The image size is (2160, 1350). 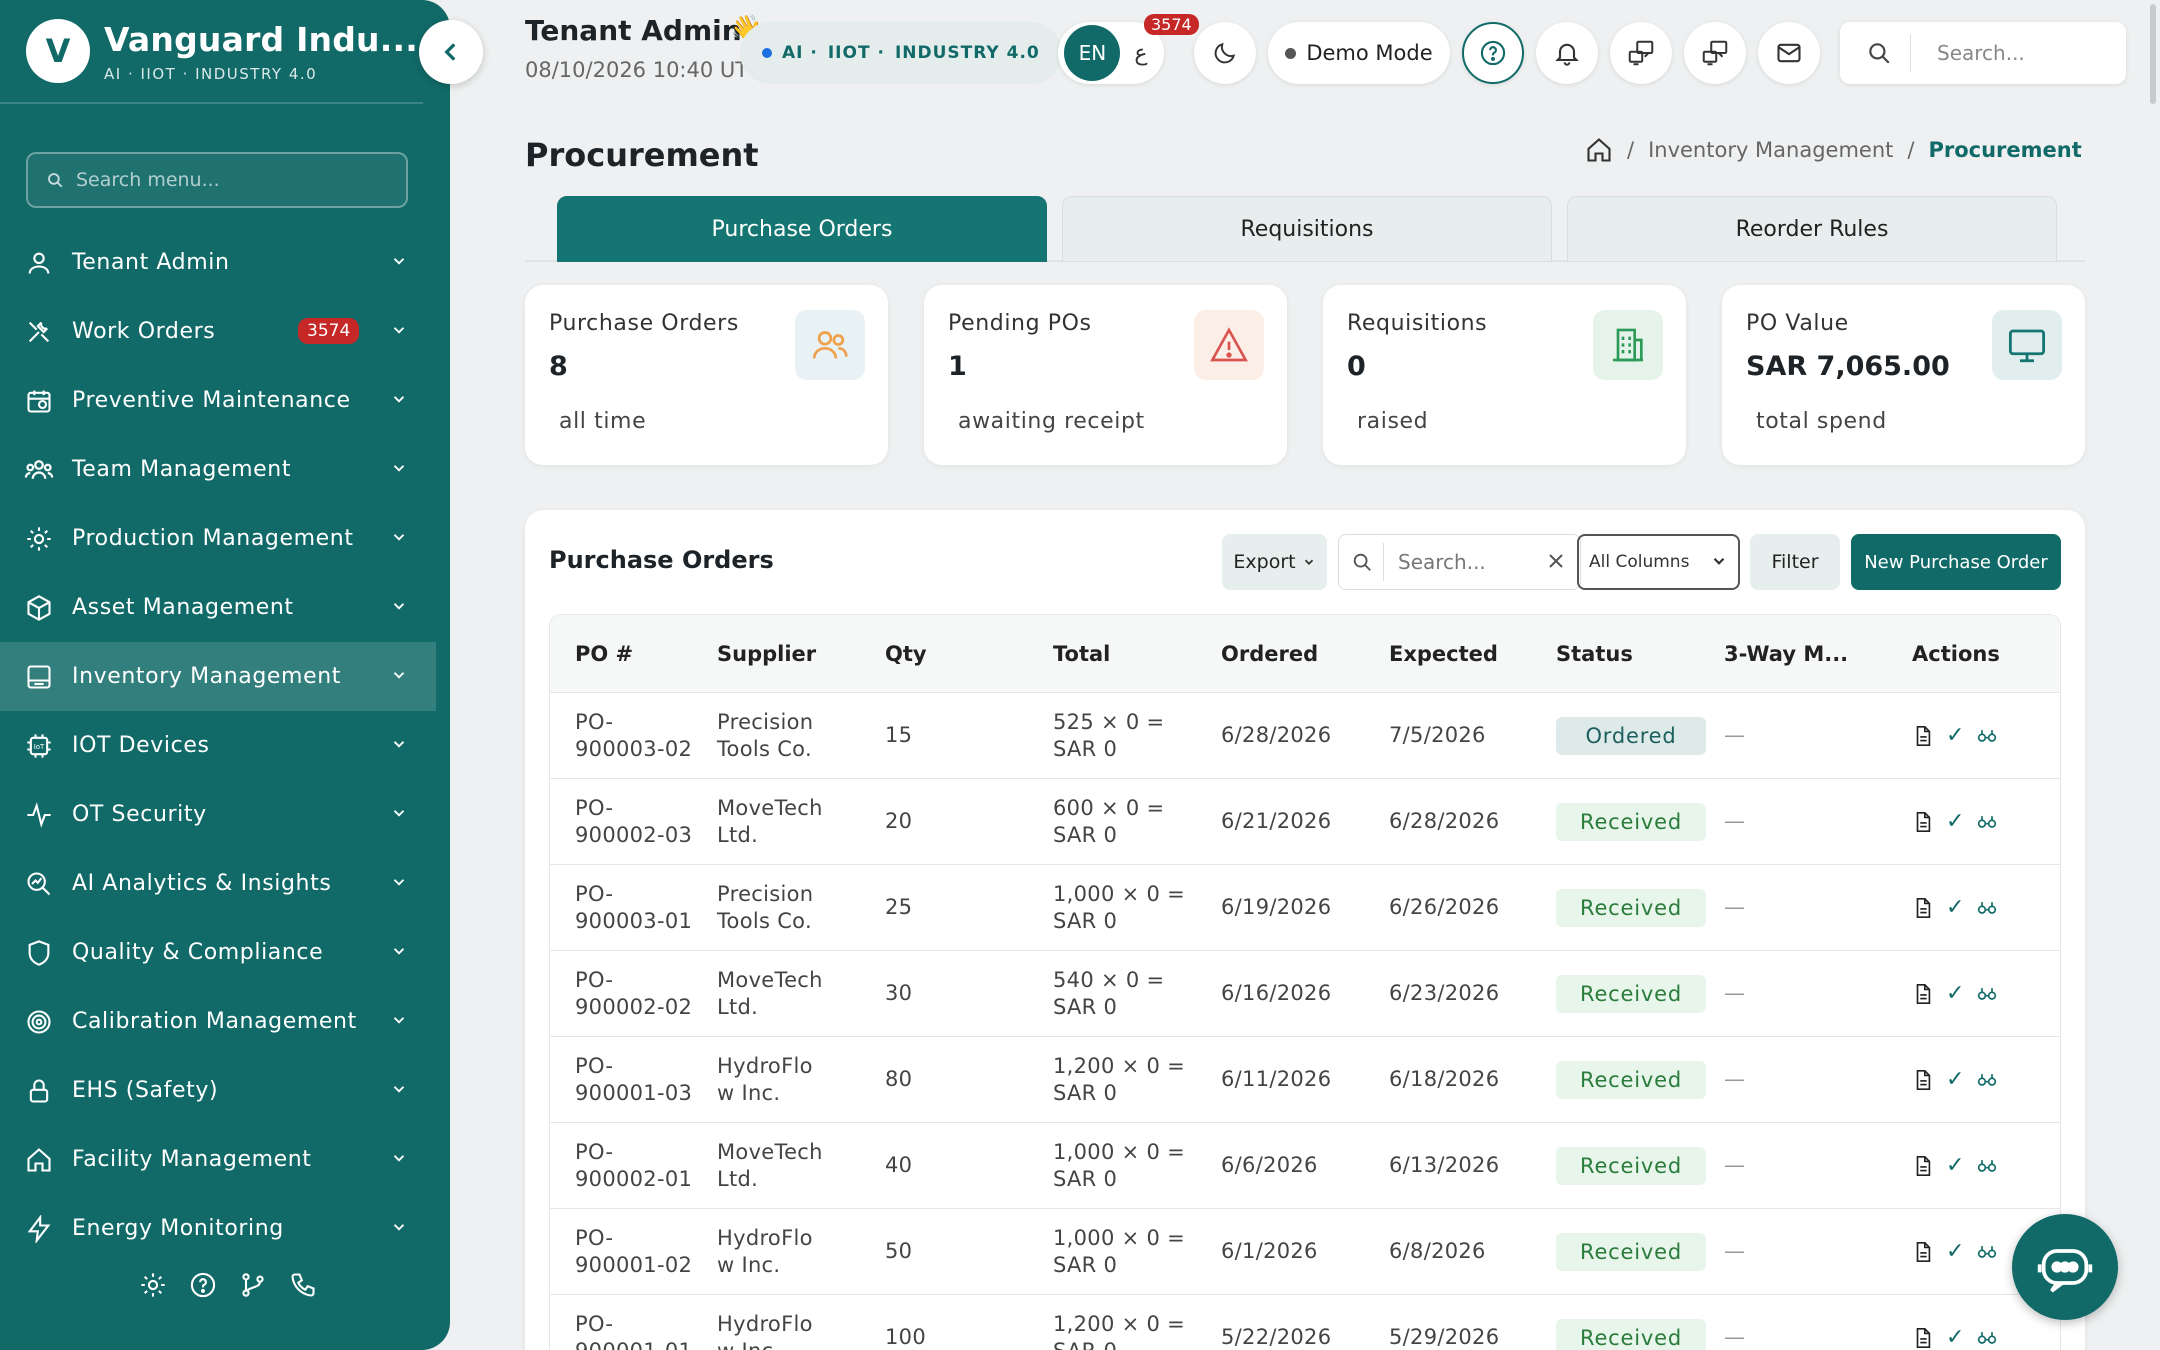 What do you see at coordinates (2065, 1267) in the screenshot?
I see `chat-assistant-button` at bounding box center [2065, 1267].